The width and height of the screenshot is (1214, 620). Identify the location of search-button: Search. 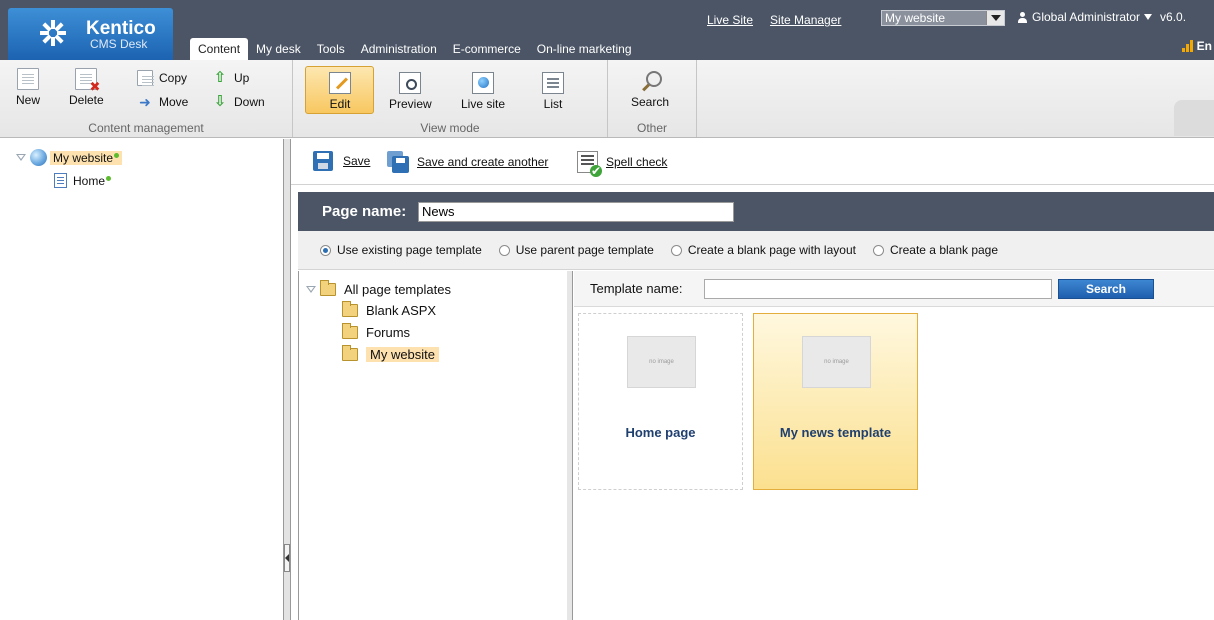
(650, 89).